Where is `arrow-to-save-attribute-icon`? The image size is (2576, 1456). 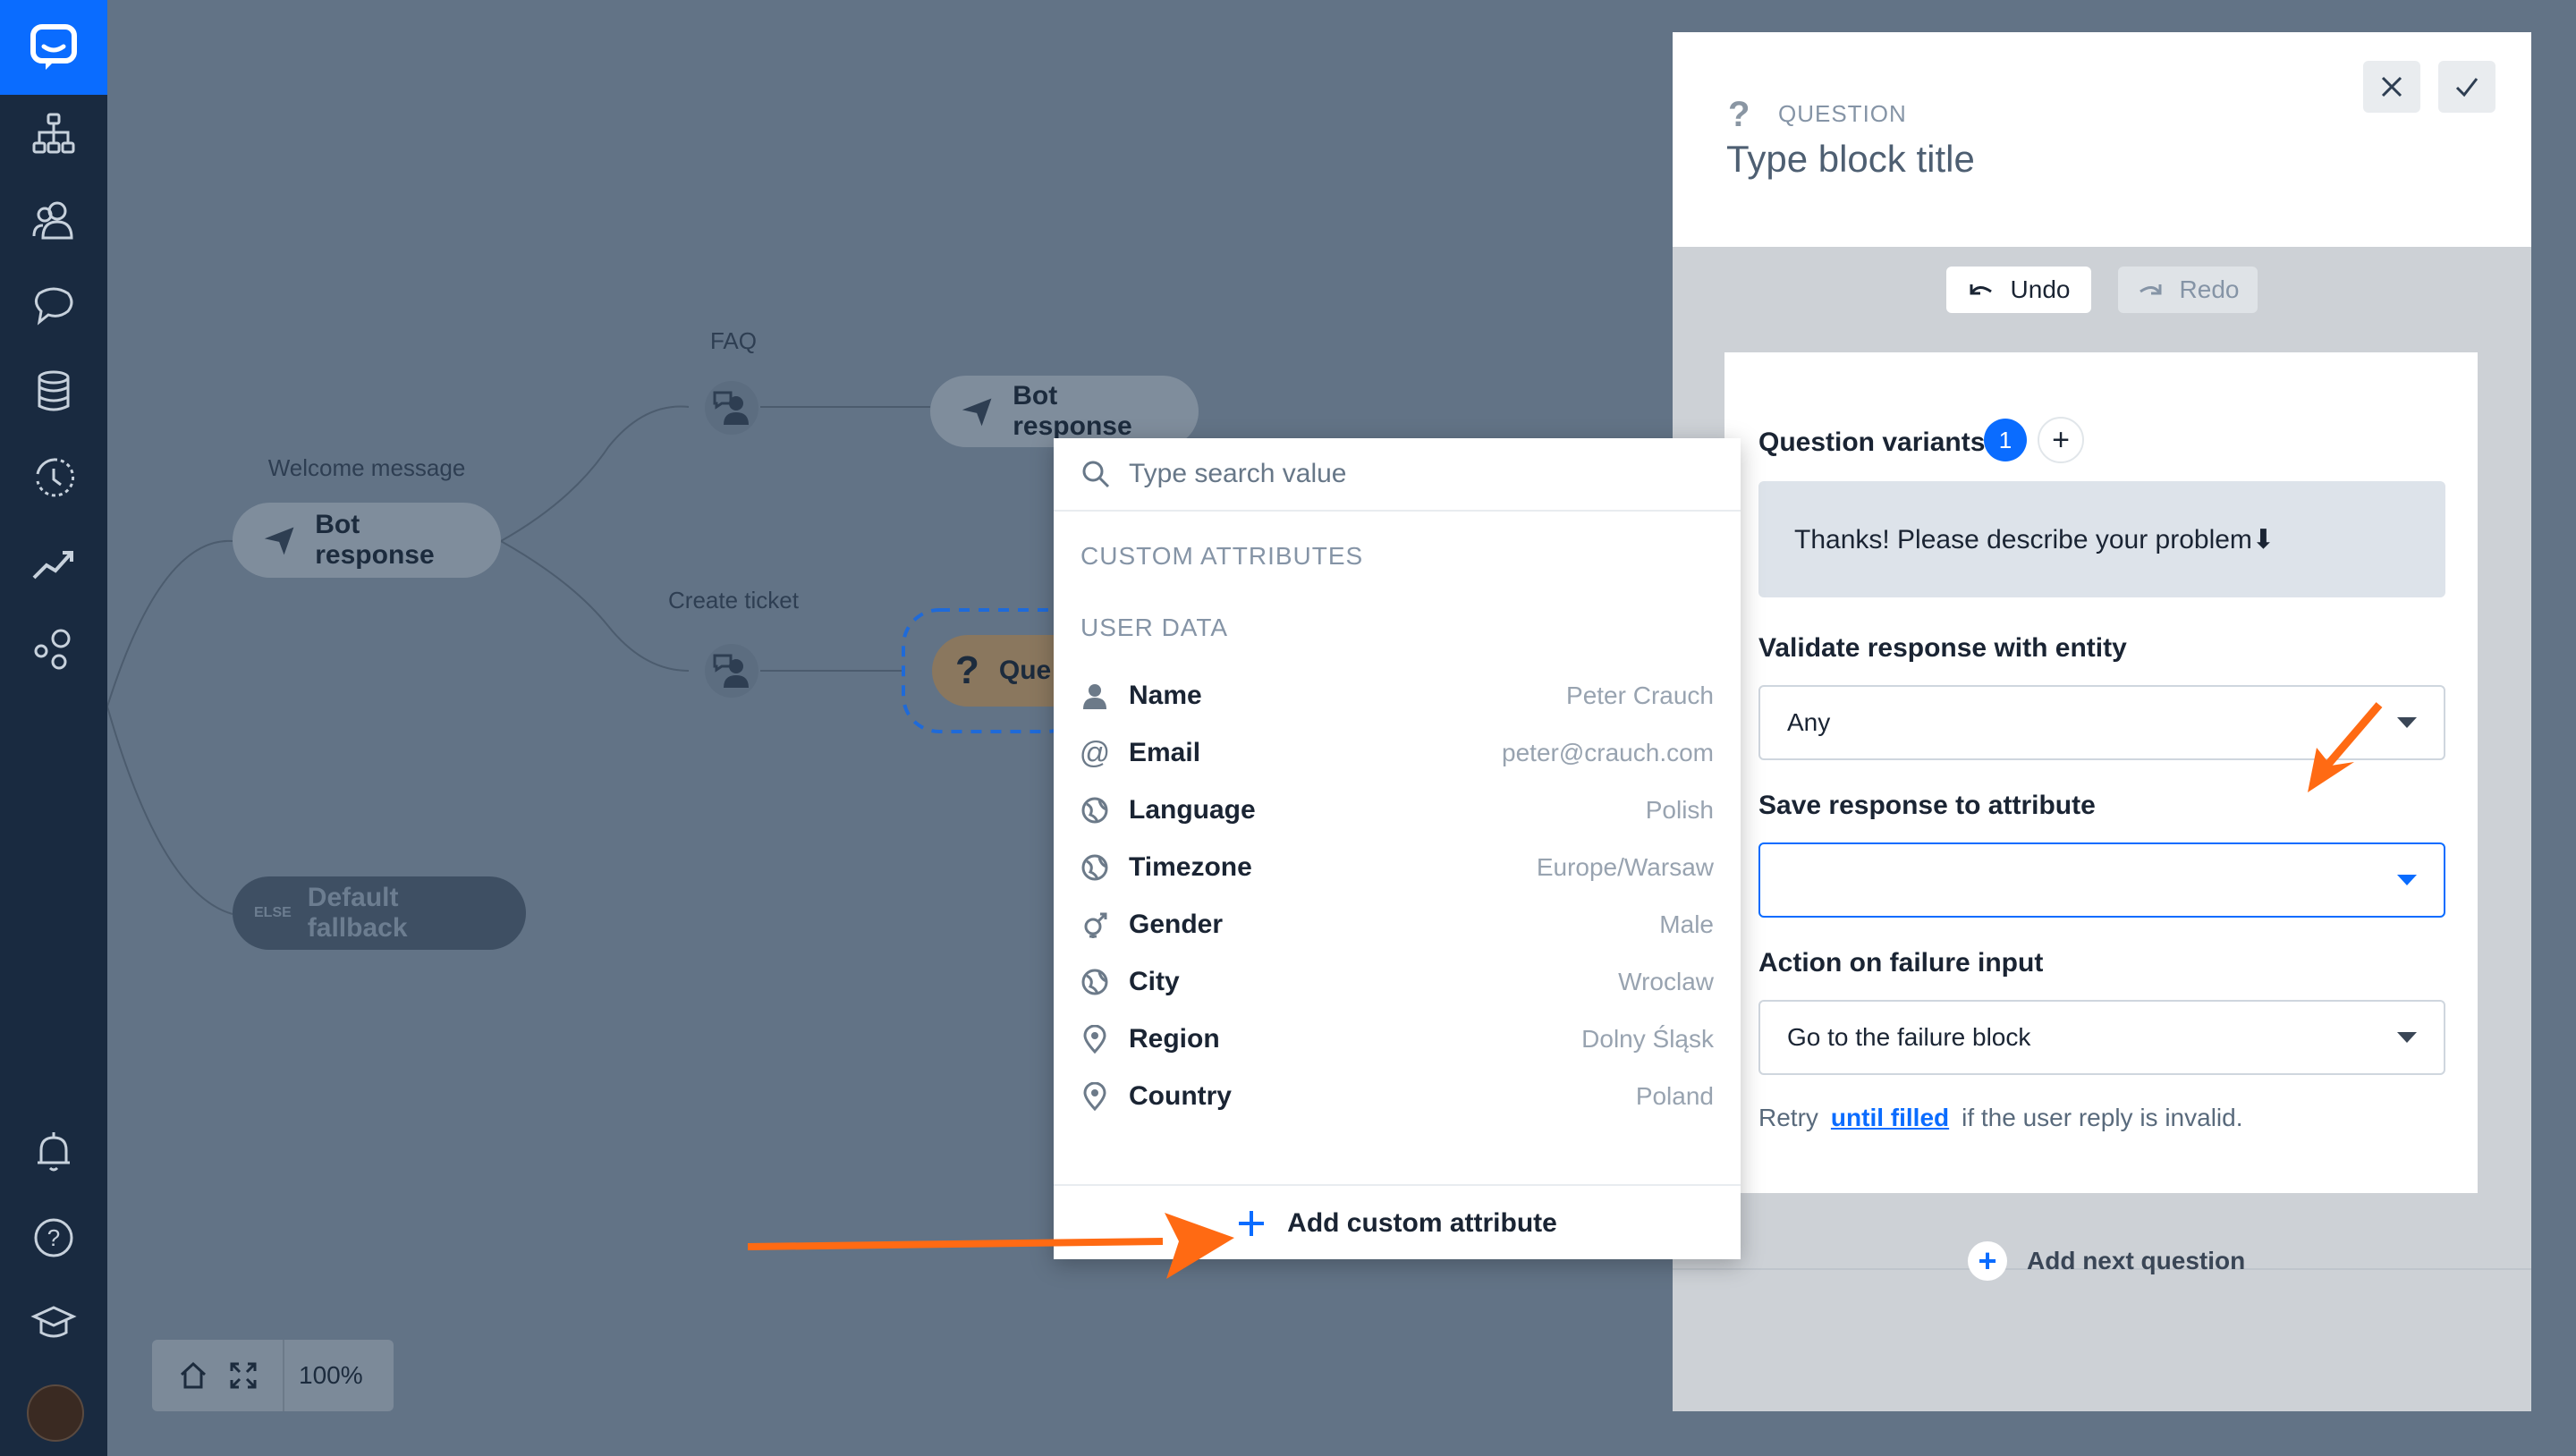
arrow-to-save-attribute-icon is located at coordinates (2331, 770).